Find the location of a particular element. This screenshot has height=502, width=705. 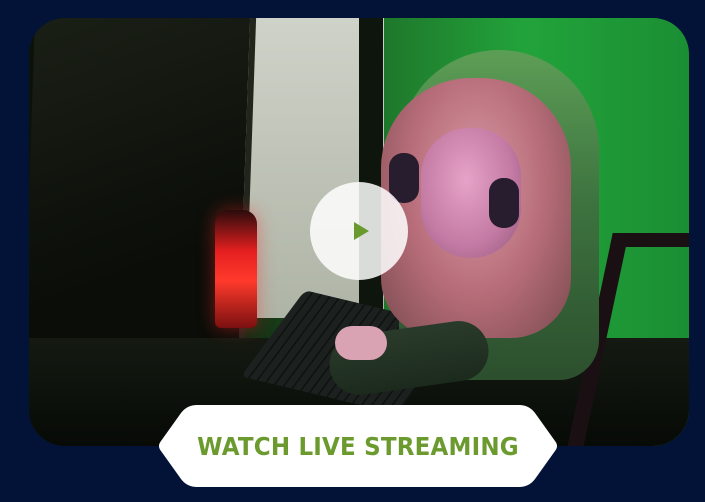

thumbnail-child-hand is located at coordinates (361, 343).